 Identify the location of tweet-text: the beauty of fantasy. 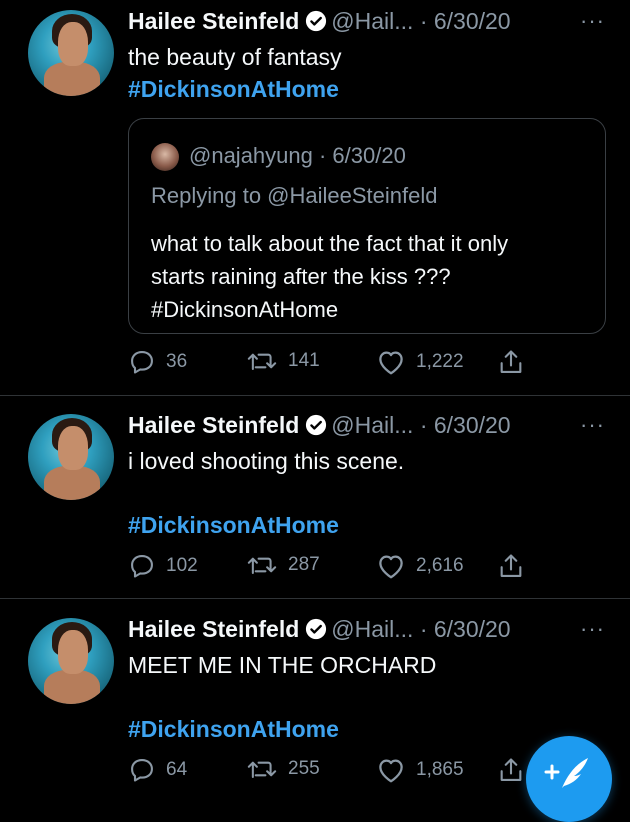
(235, 57).